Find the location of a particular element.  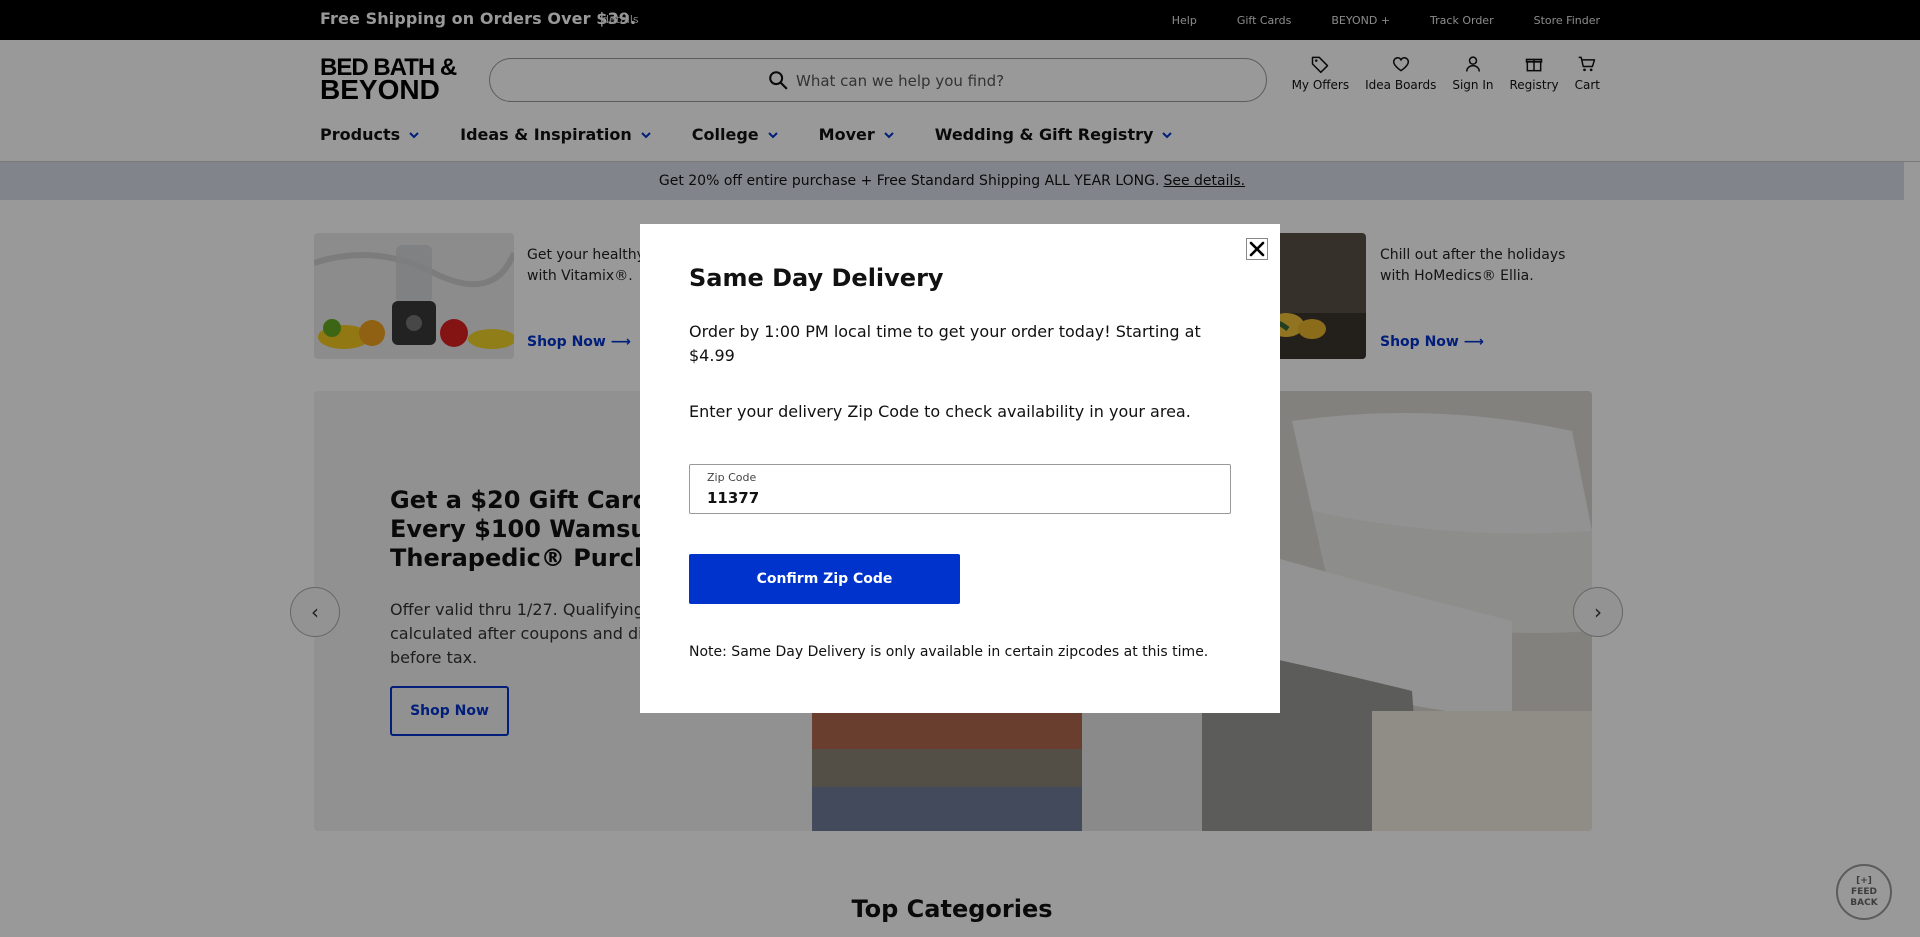

zip-code-label: Zip Code is located at coordinates (732, 477).